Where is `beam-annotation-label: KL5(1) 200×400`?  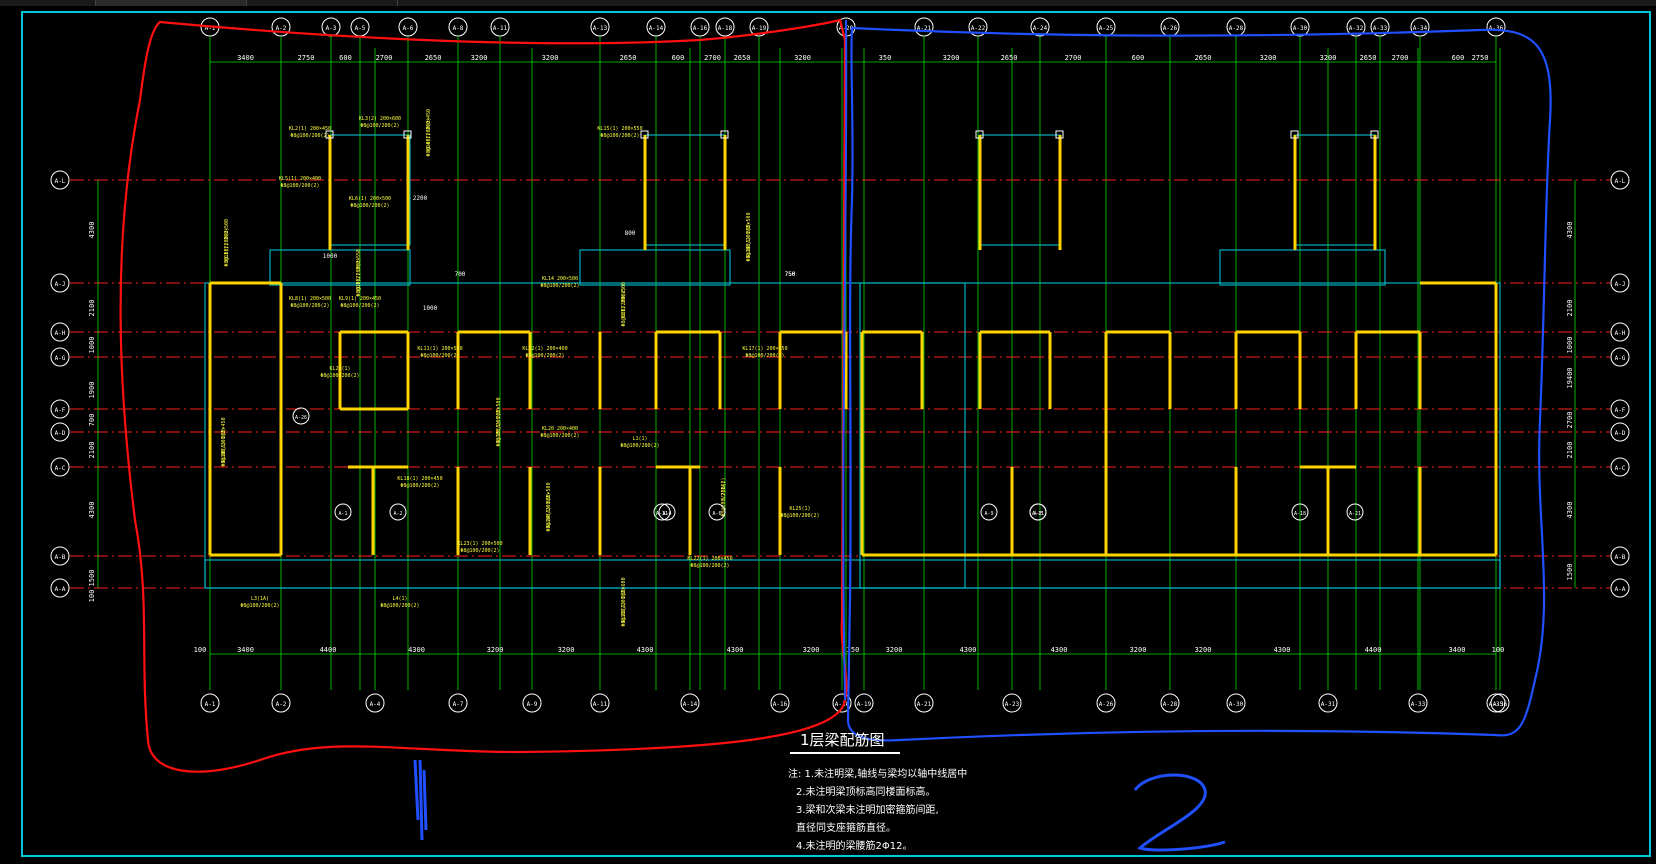
beam-annotation-label: KL5(1) 200×400 is located at coordinates (300, 179).